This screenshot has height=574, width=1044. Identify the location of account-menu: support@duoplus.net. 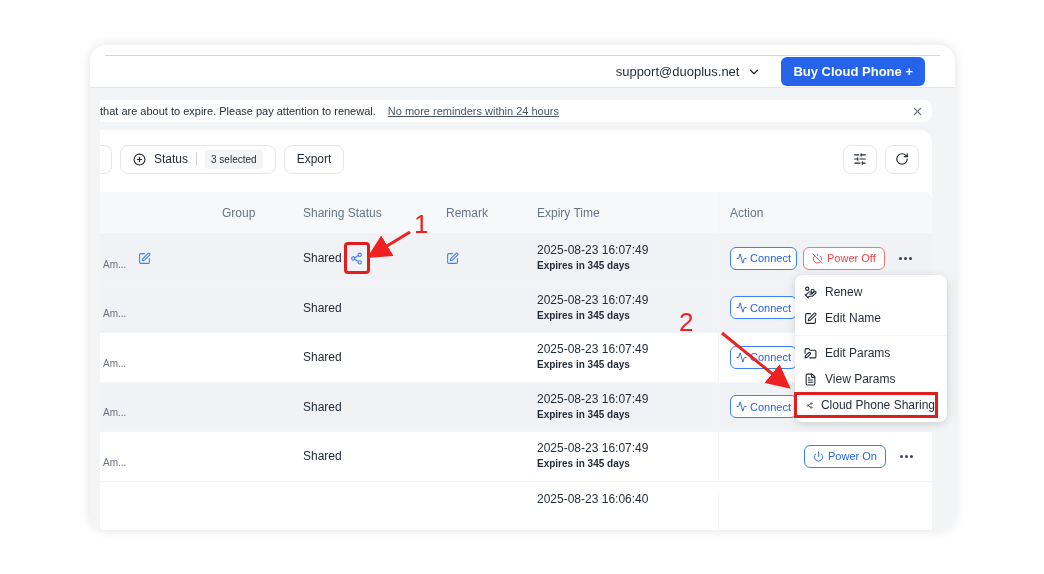
(688, 71).